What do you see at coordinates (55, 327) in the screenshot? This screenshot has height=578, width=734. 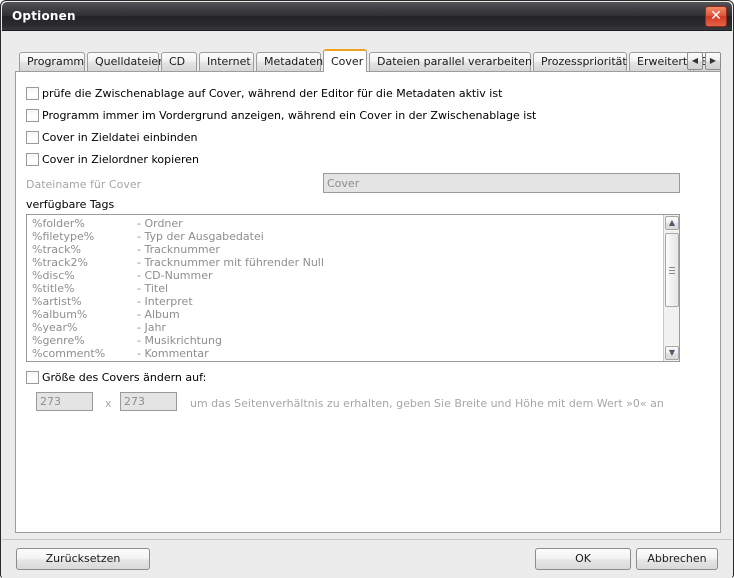 I see `tag-name: %year%` at bounding box center [55, 327].